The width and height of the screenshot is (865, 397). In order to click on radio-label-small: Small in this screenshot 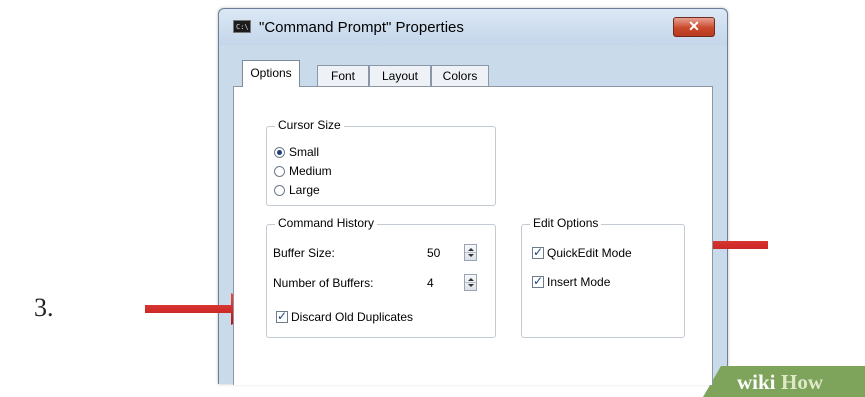, I will do `click(304, 152)`.